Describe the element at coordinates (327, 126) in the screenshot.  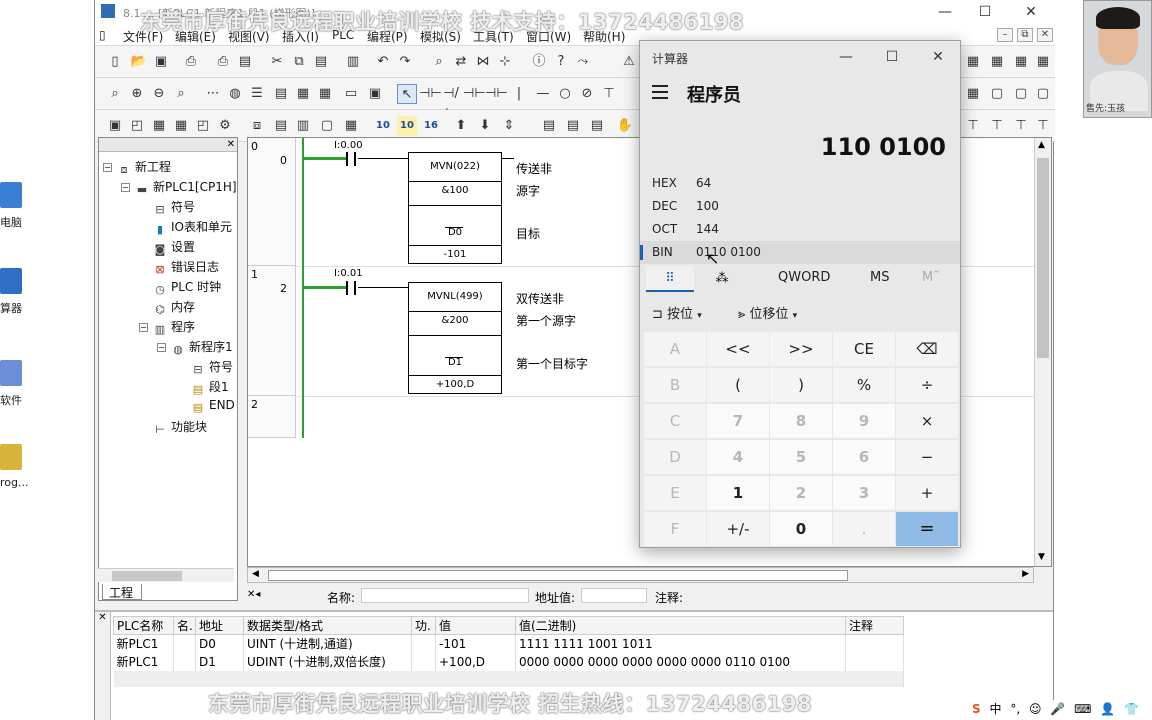
I see `output-tb-icon: ▢` at that location.